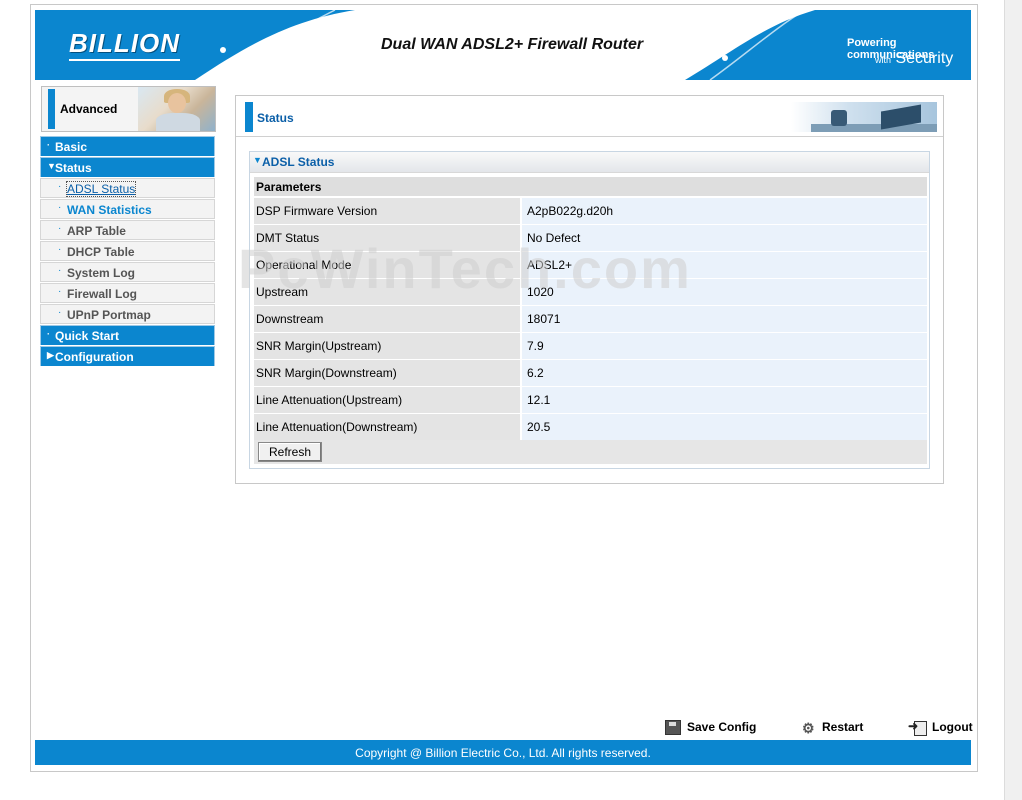 This screenshot has width=1022, height=800. What do you see at coordinates (535, 346) in the screenshot?
I see `param-value: 7.9` at bounding box center [535, 346].